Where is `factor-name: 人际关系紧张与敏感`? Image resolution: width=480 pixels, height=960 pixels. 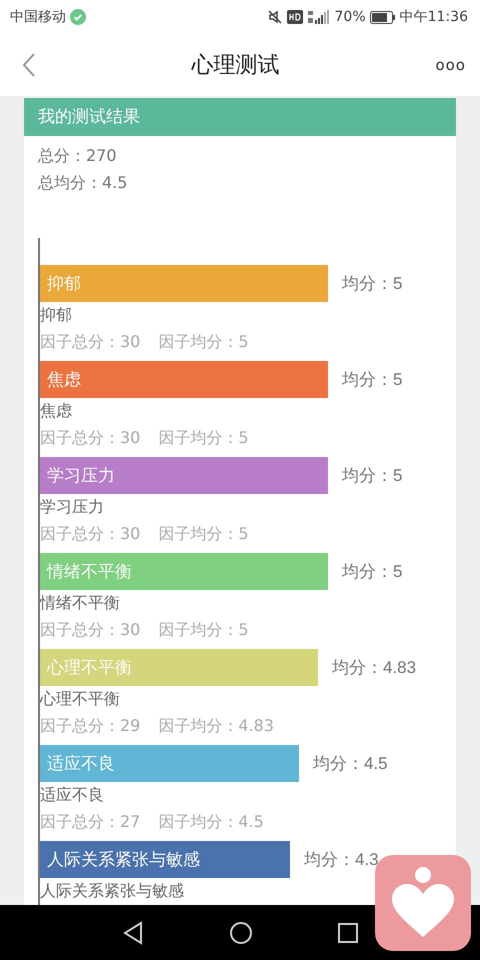 factor-name: 人际关系紧张与敏感 is located at coordinates (112, 891).